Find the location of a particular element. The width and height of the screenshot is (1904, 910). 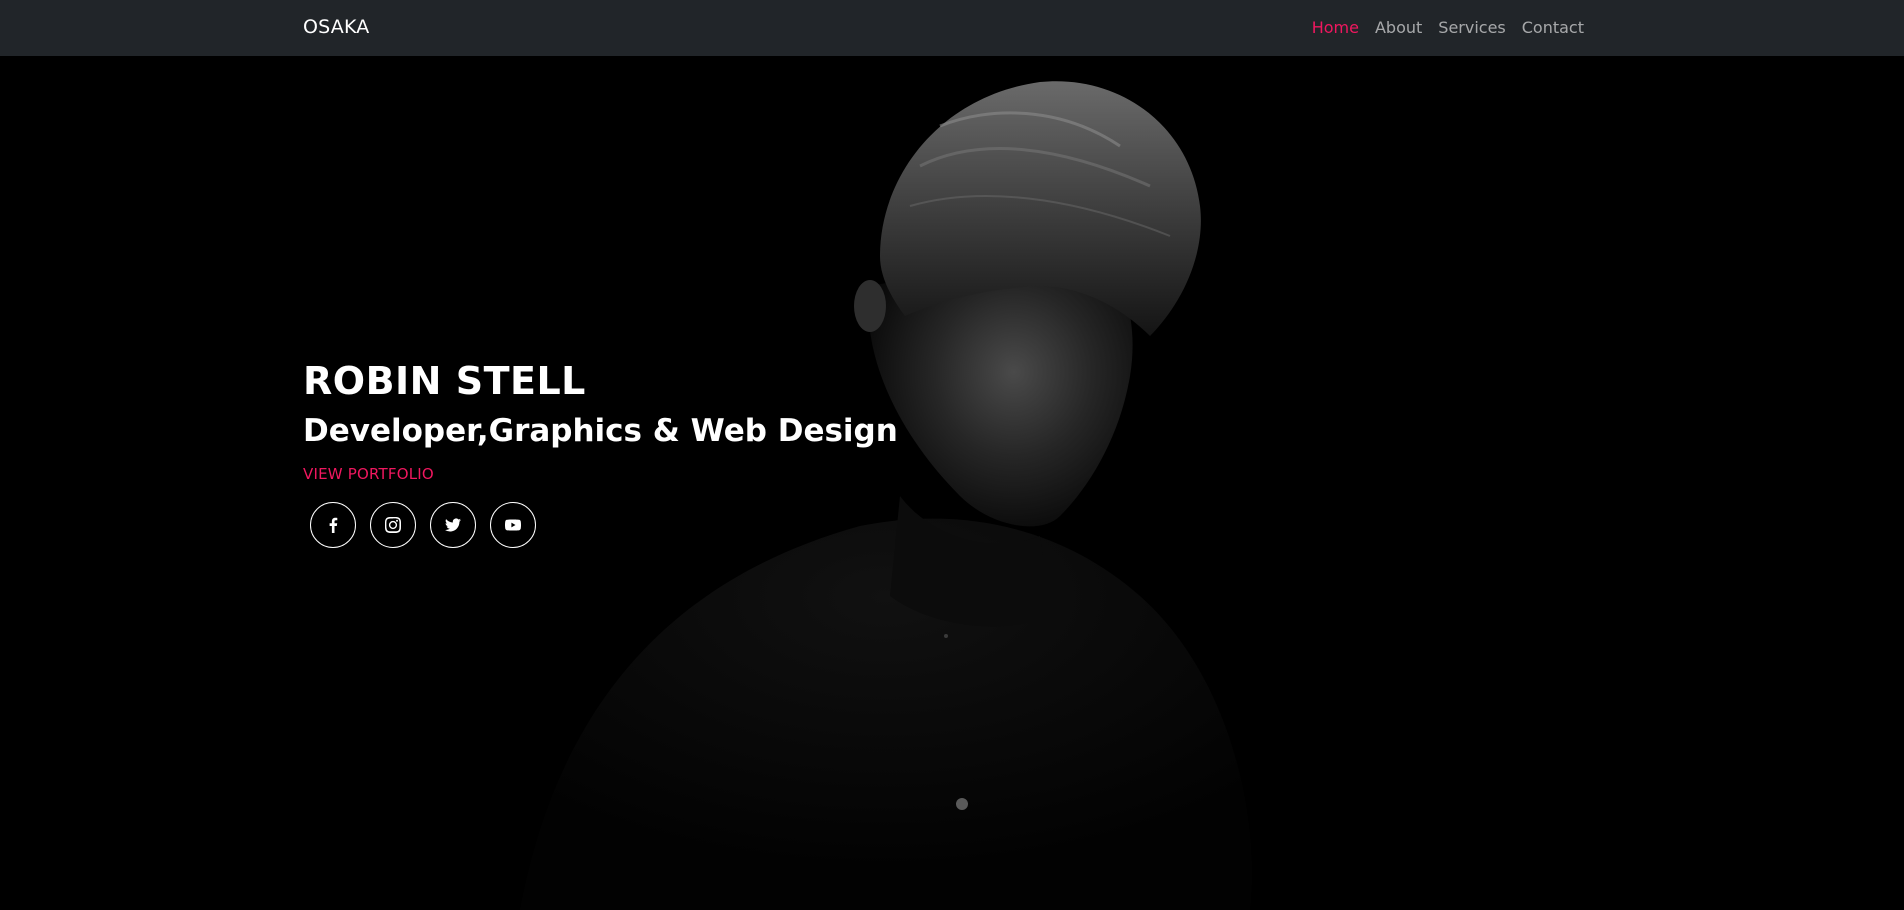

twitter-icon is located at coordinates (453, 525).